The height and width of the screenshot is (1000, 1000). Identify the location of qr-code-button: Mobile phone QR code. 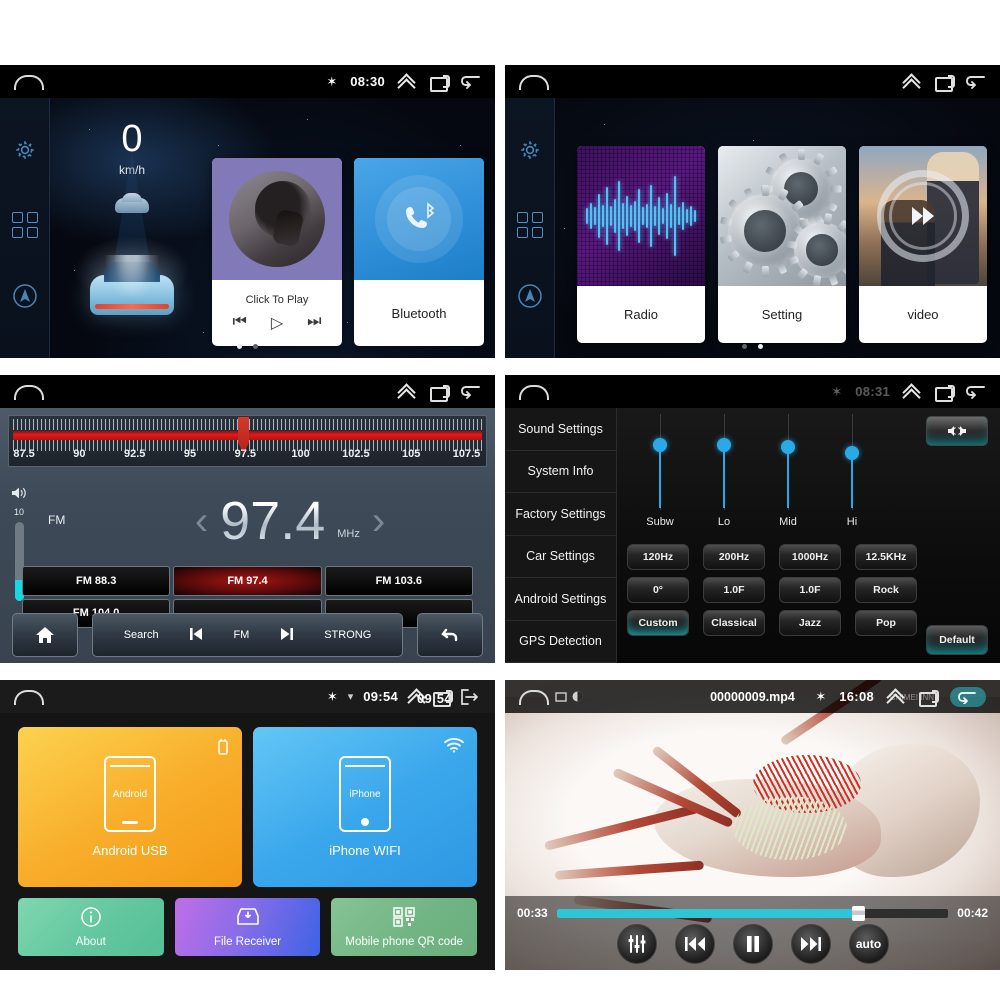
(404, 927).